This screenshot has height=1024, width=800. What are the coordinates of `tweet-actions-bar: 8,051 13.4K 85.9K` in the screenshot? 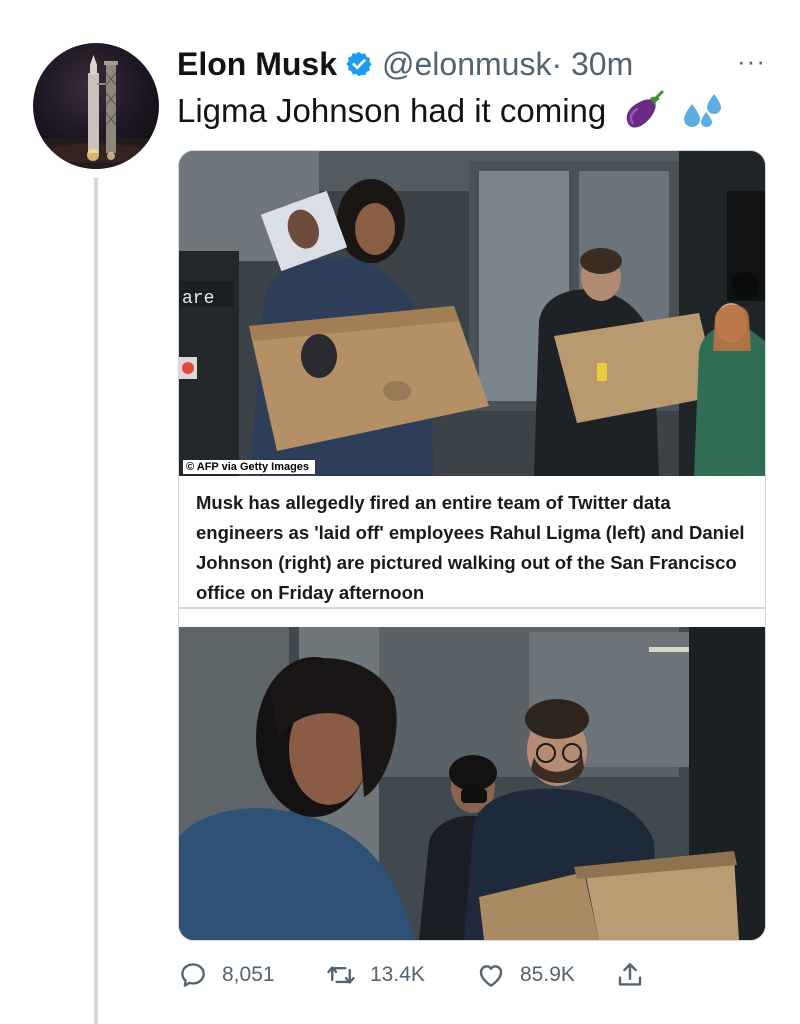 It's located at (418, 975).